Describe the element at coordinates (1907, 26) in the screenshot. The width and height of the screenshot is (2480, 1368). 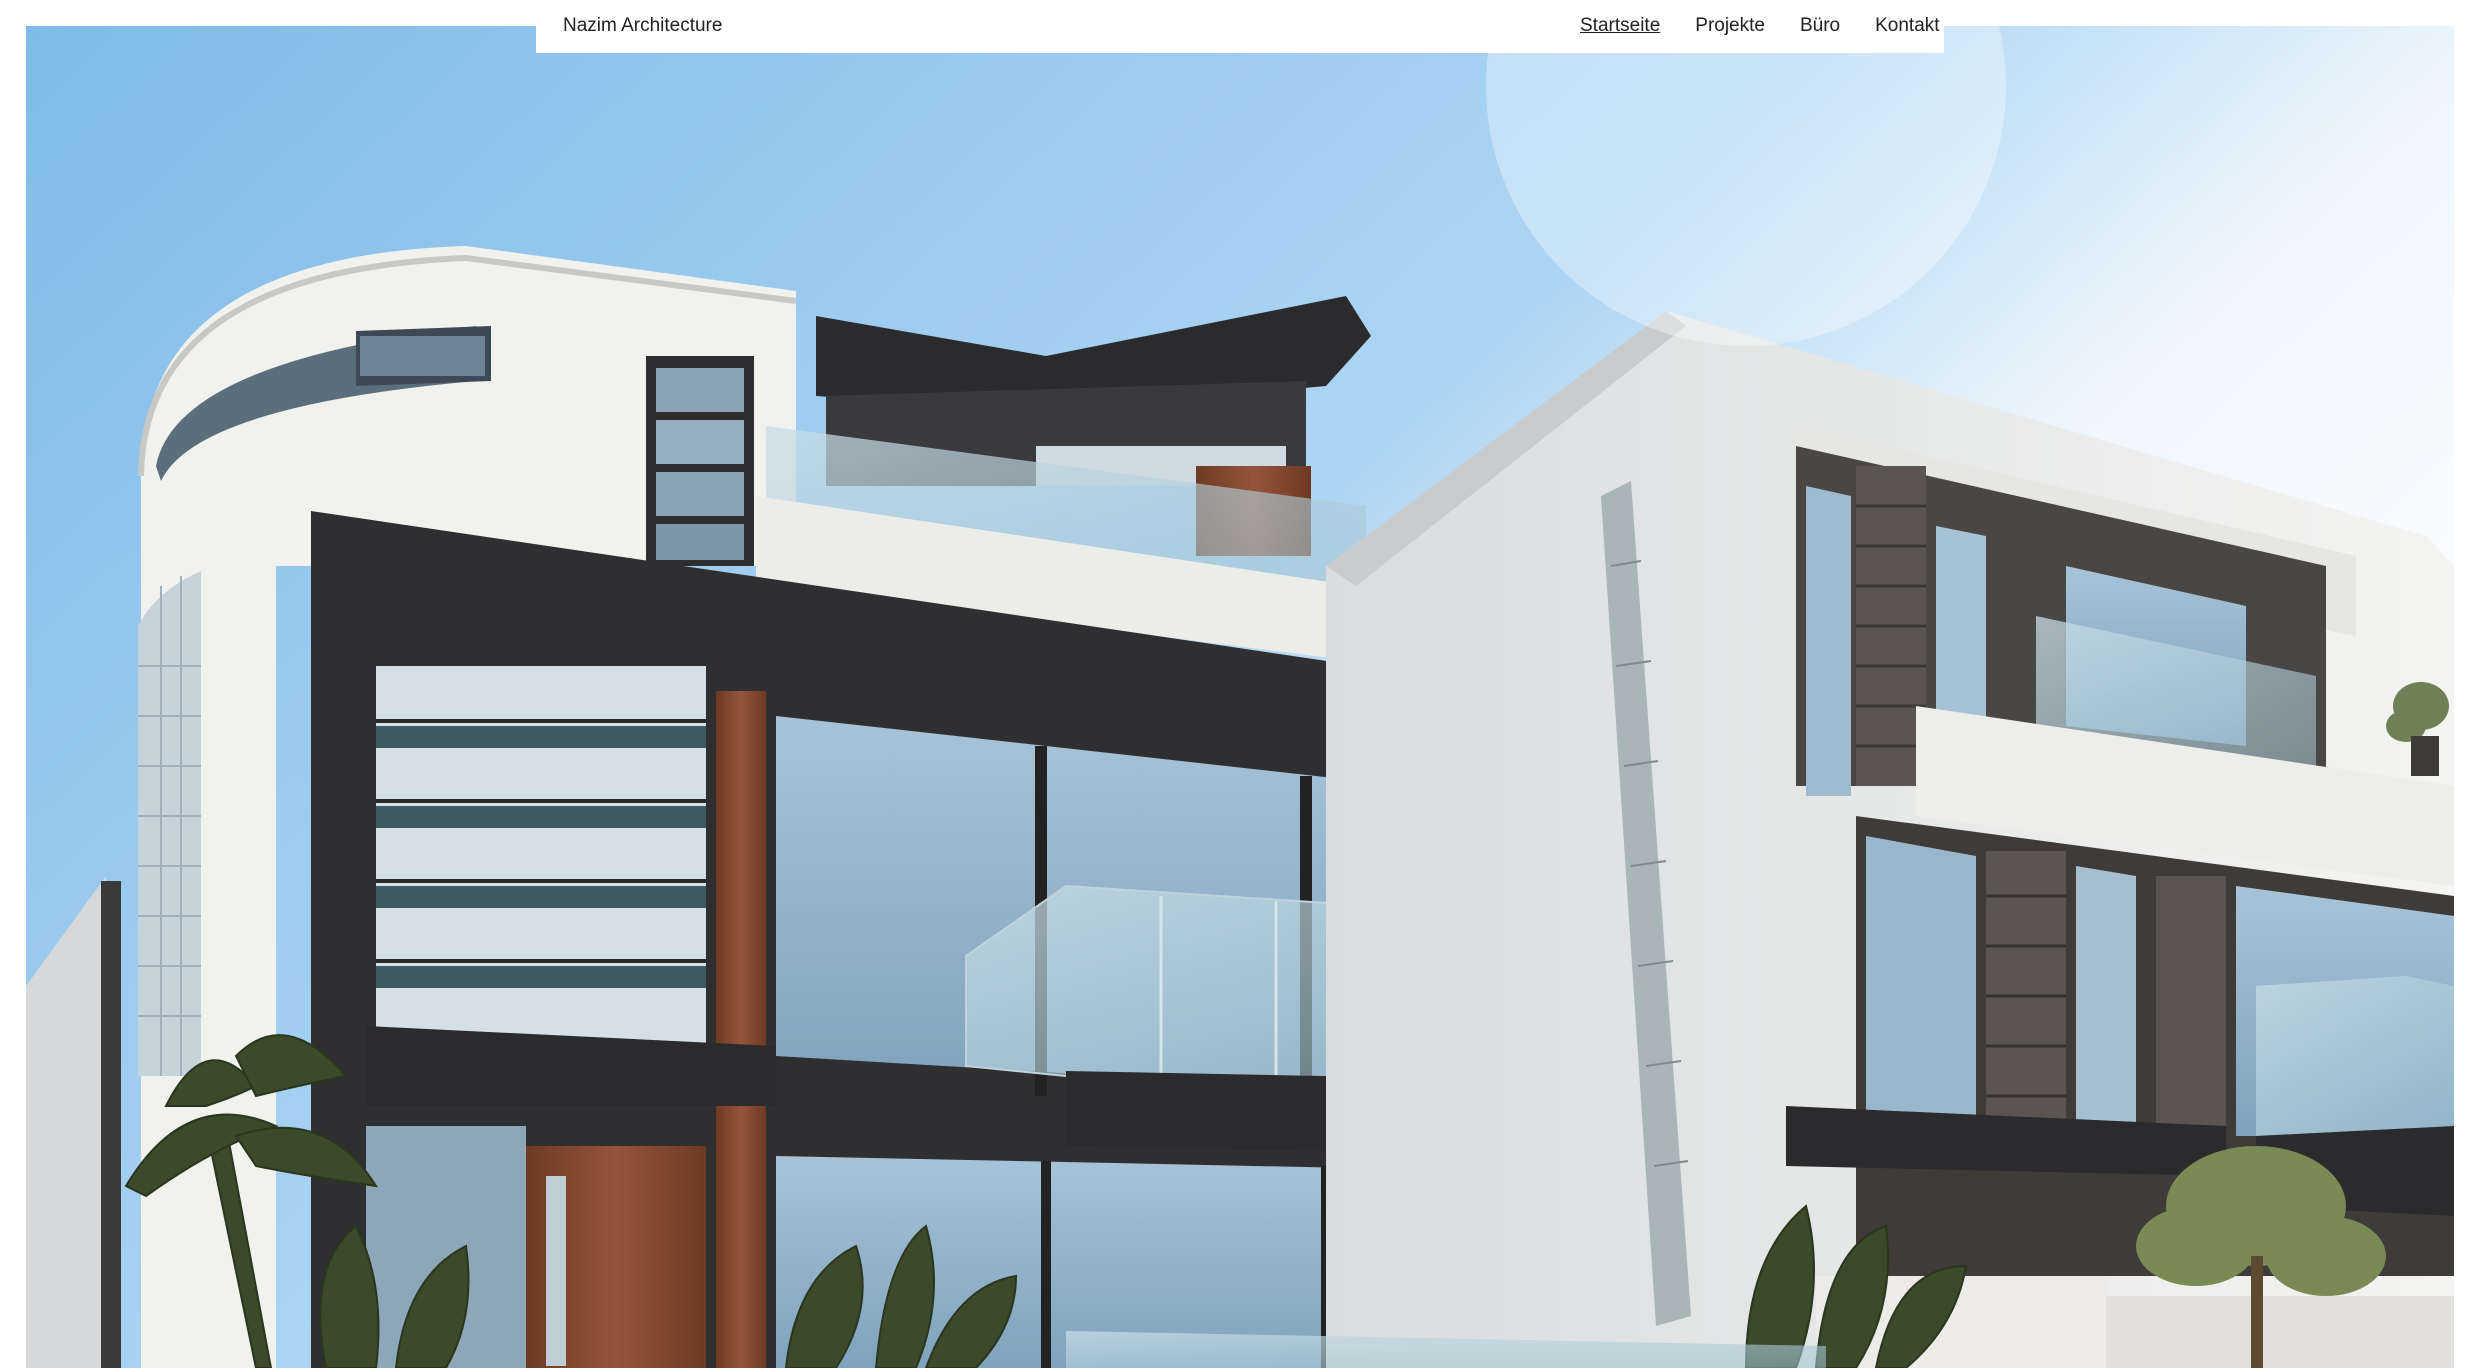
I see `nav-link-kontakt: Kontakt` at that location.